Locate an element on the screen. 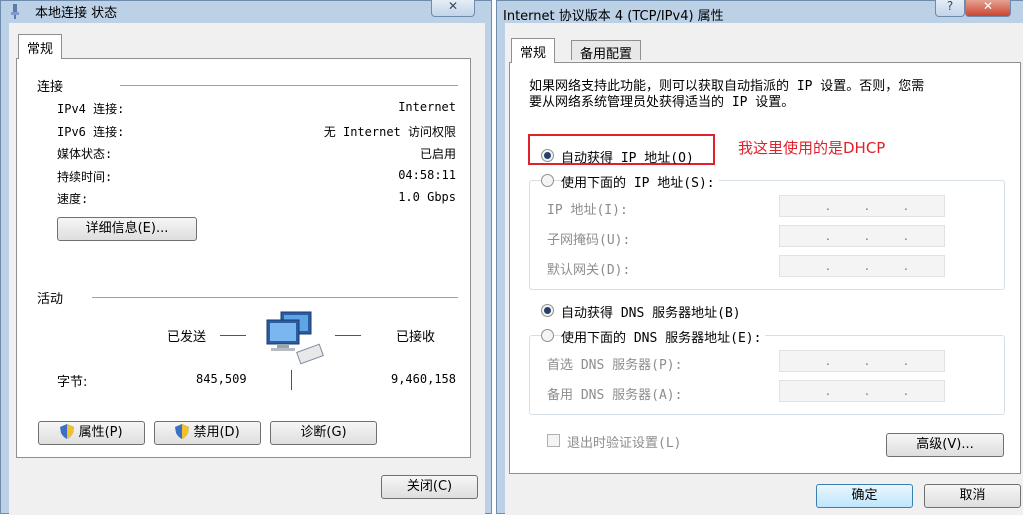 The image size is (1023, 515). speed-label: 速度: is located at coordinates (73, 199).